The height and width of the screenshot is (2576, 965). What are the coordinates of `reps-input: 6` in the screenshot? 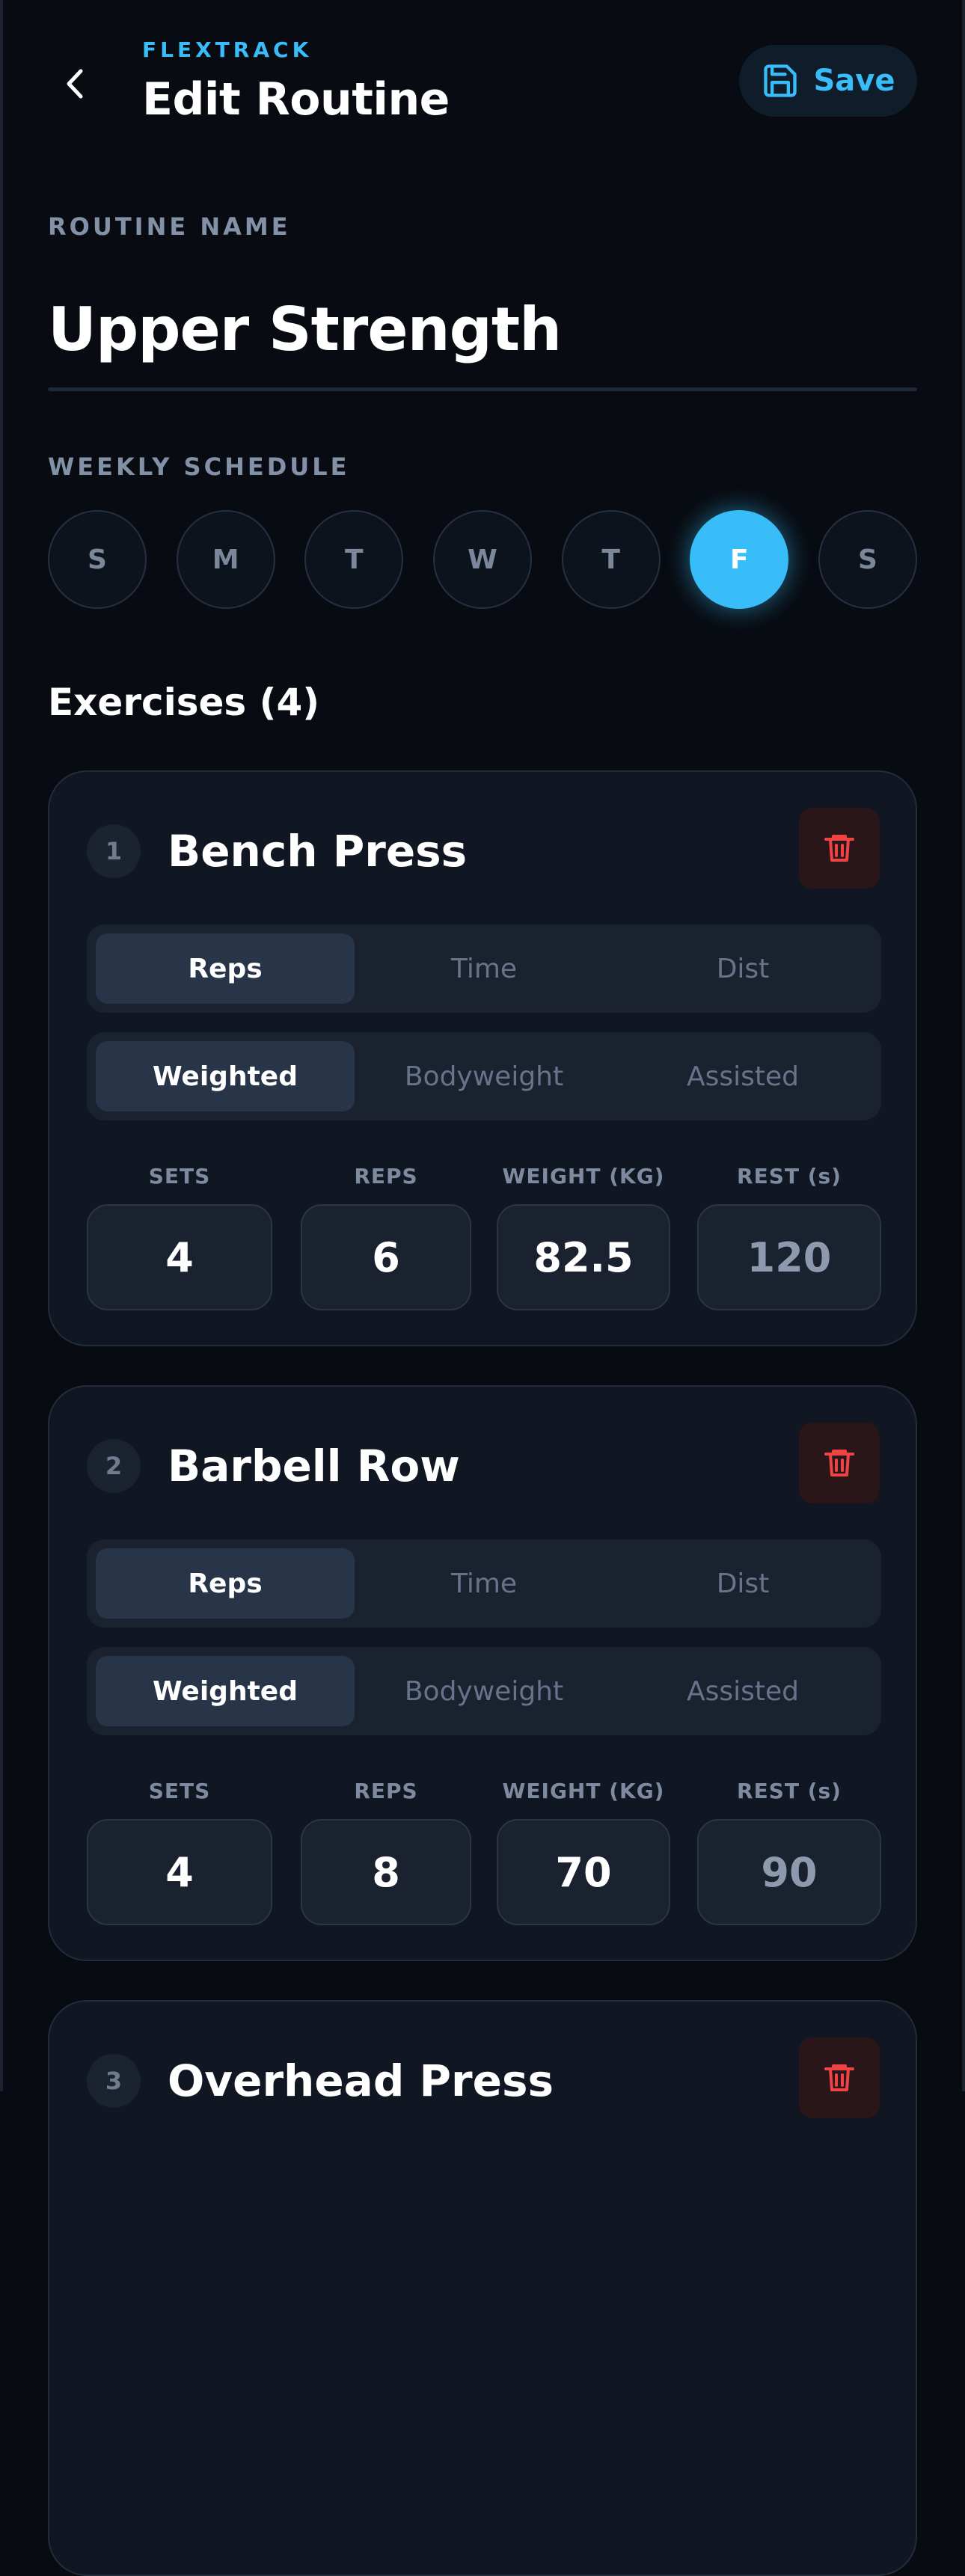 It's located at (386, 1257).